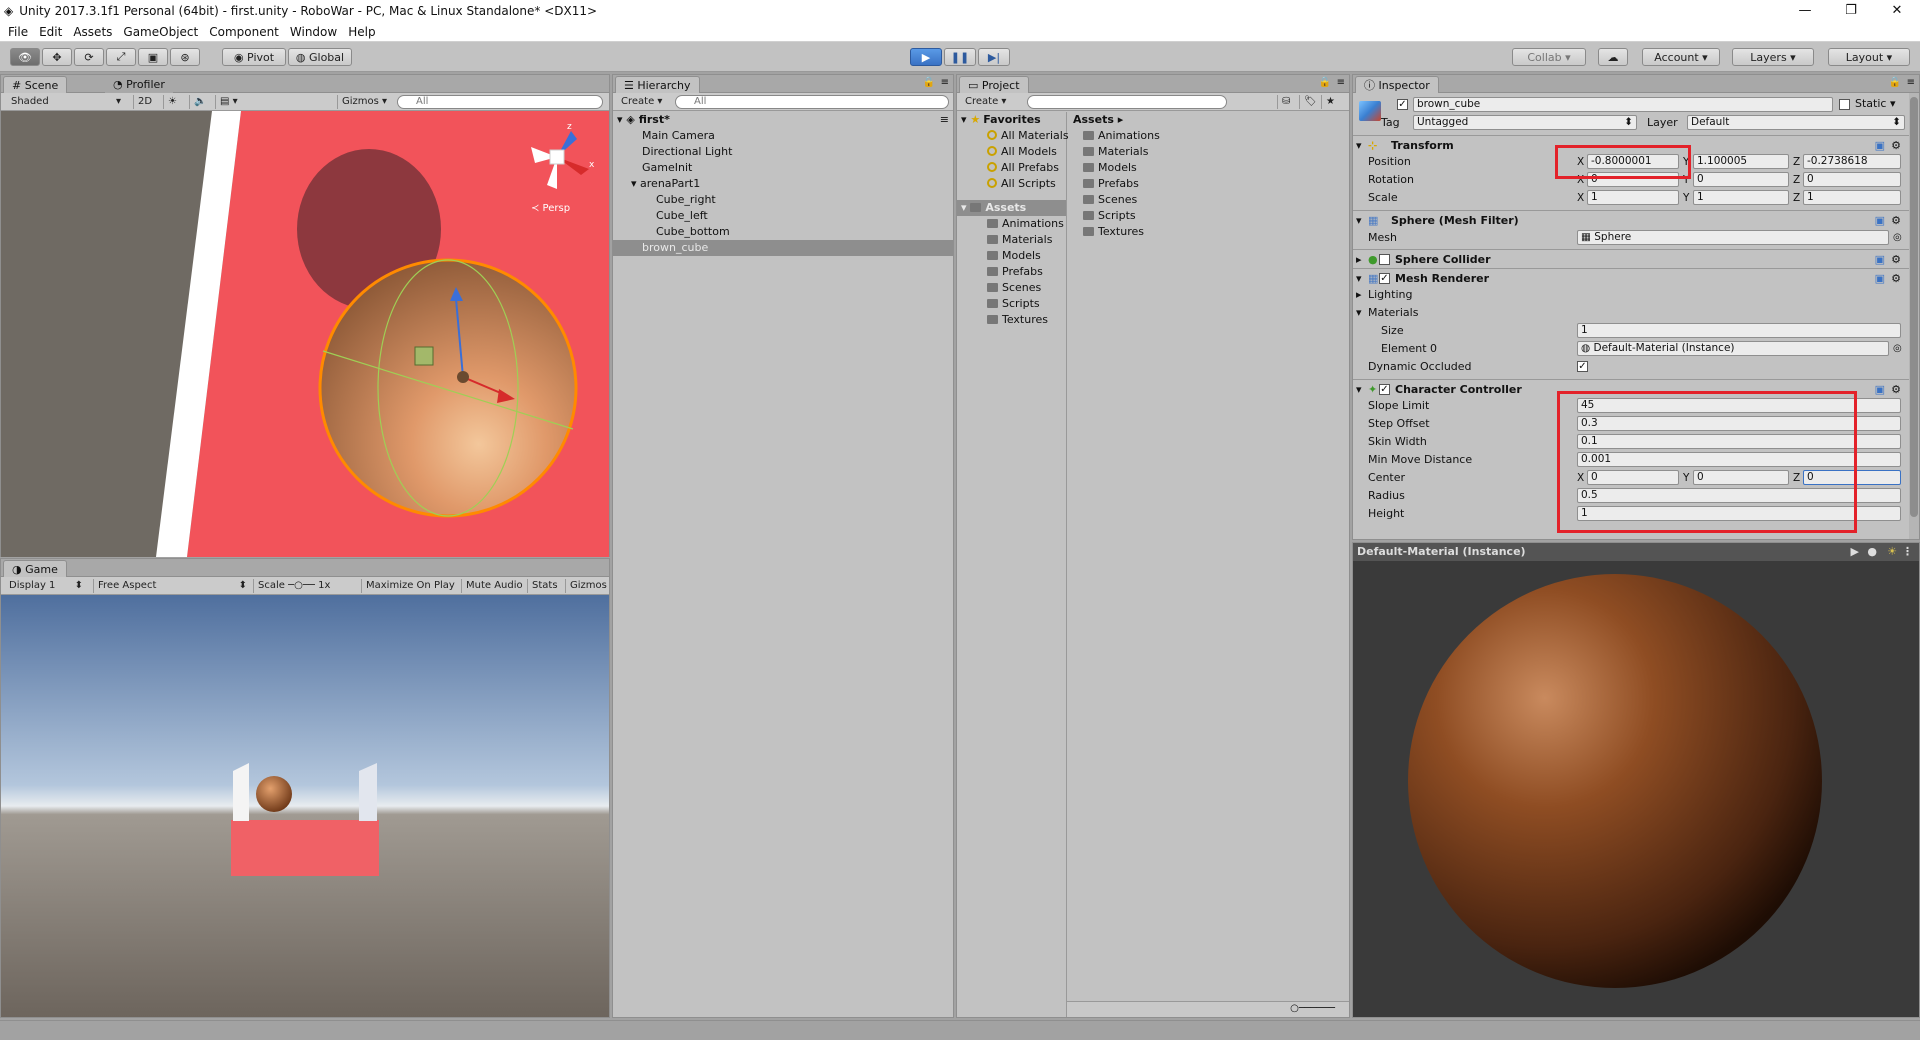 This screenshot has height=1040, width=1920. What do you see at coordinates (1209, 152) in the screenshot?
I see `asset-list-item: Materials` at bounding box center [1209, 152].